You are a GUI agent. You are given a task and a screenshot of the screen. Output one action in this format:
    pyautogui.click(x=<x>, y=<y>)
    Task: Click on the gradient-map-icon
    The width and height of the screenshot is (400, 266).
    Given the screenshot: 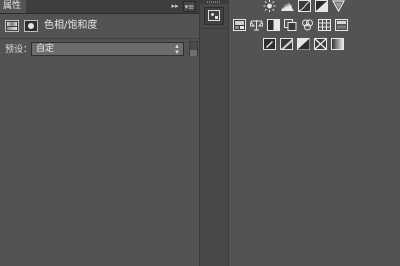 What is the action you would take?
    pyautogui.click(x=337, y=44)
    